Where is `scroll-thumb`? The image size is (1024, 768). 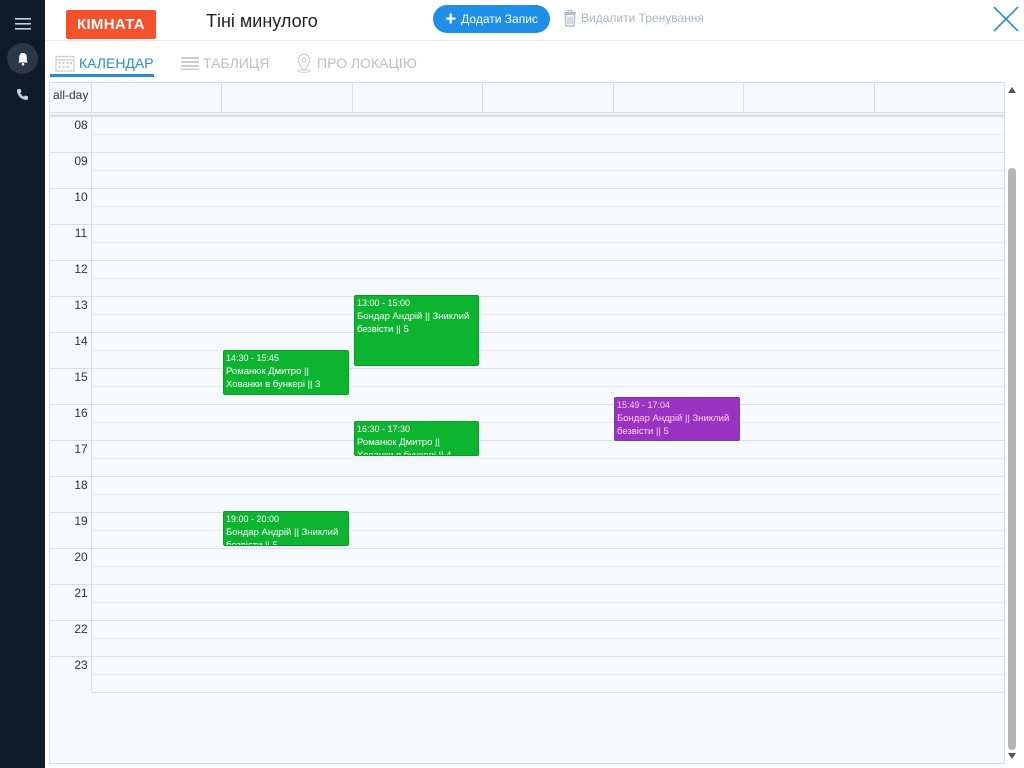
scroll-thumb is located at coordinates (1012, 459).